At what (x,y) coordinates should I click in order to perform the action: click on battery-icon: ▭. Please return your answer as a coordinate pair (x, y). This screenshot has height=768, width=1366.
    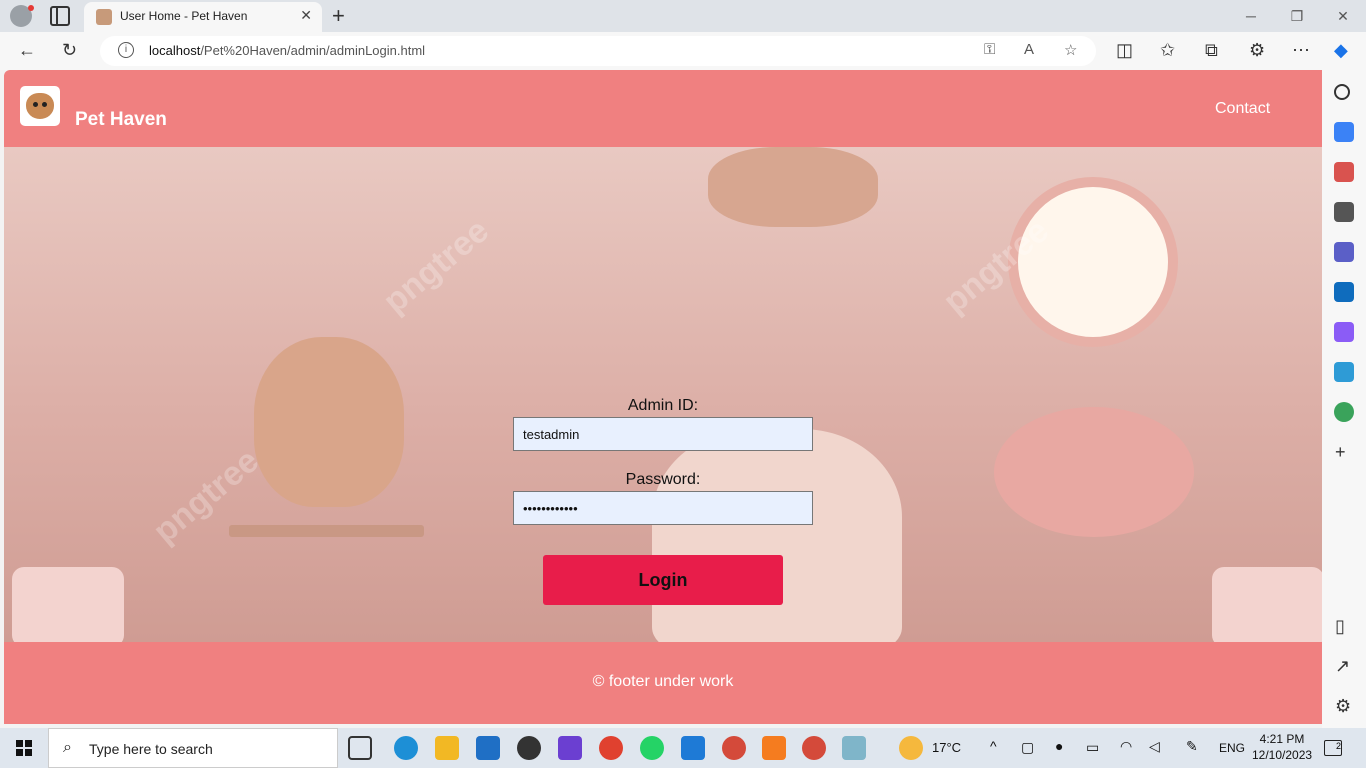
    Looking at the image, I should click on (1092, 747).